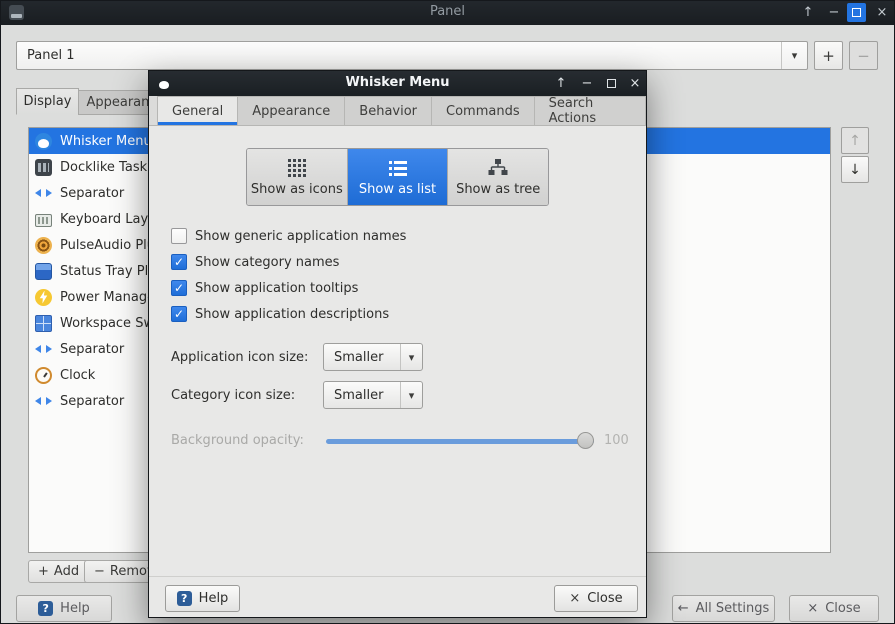 The height and width of the screenshot is (624, 895). I want to click on add-panel-button: +, so click(828, 55).